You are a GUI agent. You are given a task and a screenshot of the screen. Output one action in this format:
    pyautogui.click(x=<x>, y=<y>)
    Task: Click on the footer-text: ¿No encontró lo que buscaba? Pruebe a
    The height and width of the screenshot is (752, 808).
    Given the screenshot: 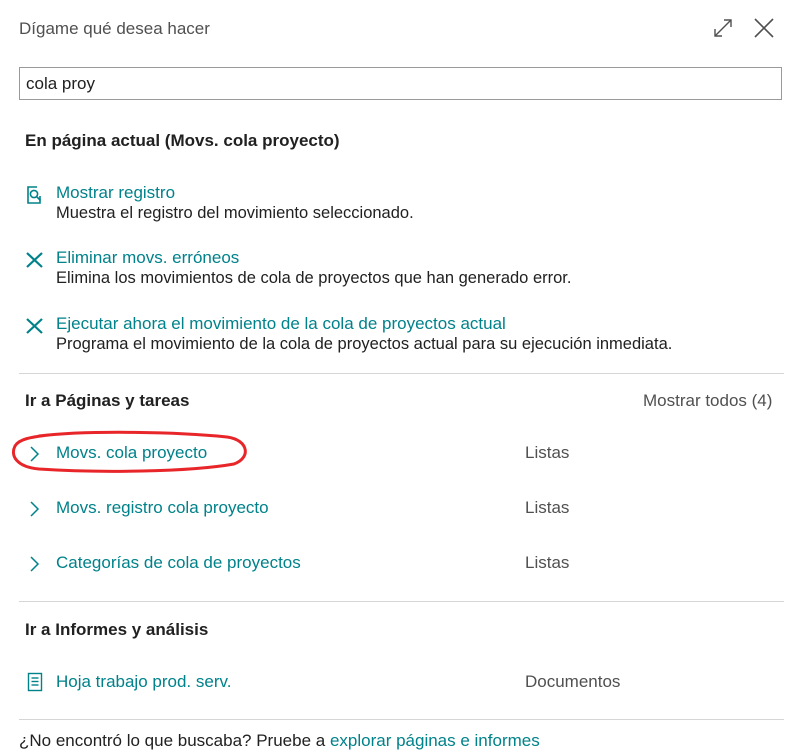 What is the action you would take?
    pyautogui.click(x=174, y=740)
    